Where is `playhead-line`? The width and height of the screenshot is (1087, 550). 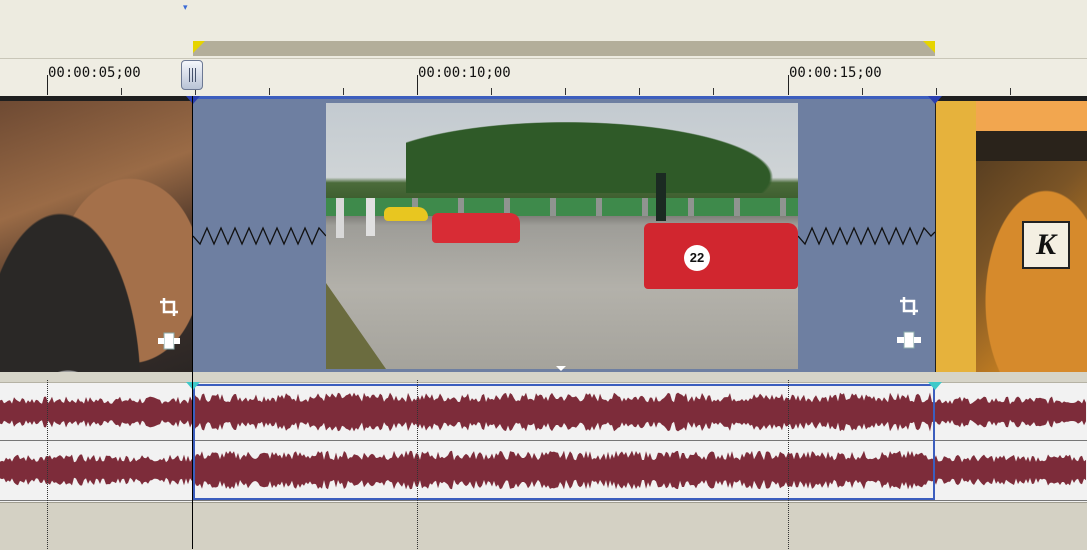
playhead-line is located at coordinates (192, 322).